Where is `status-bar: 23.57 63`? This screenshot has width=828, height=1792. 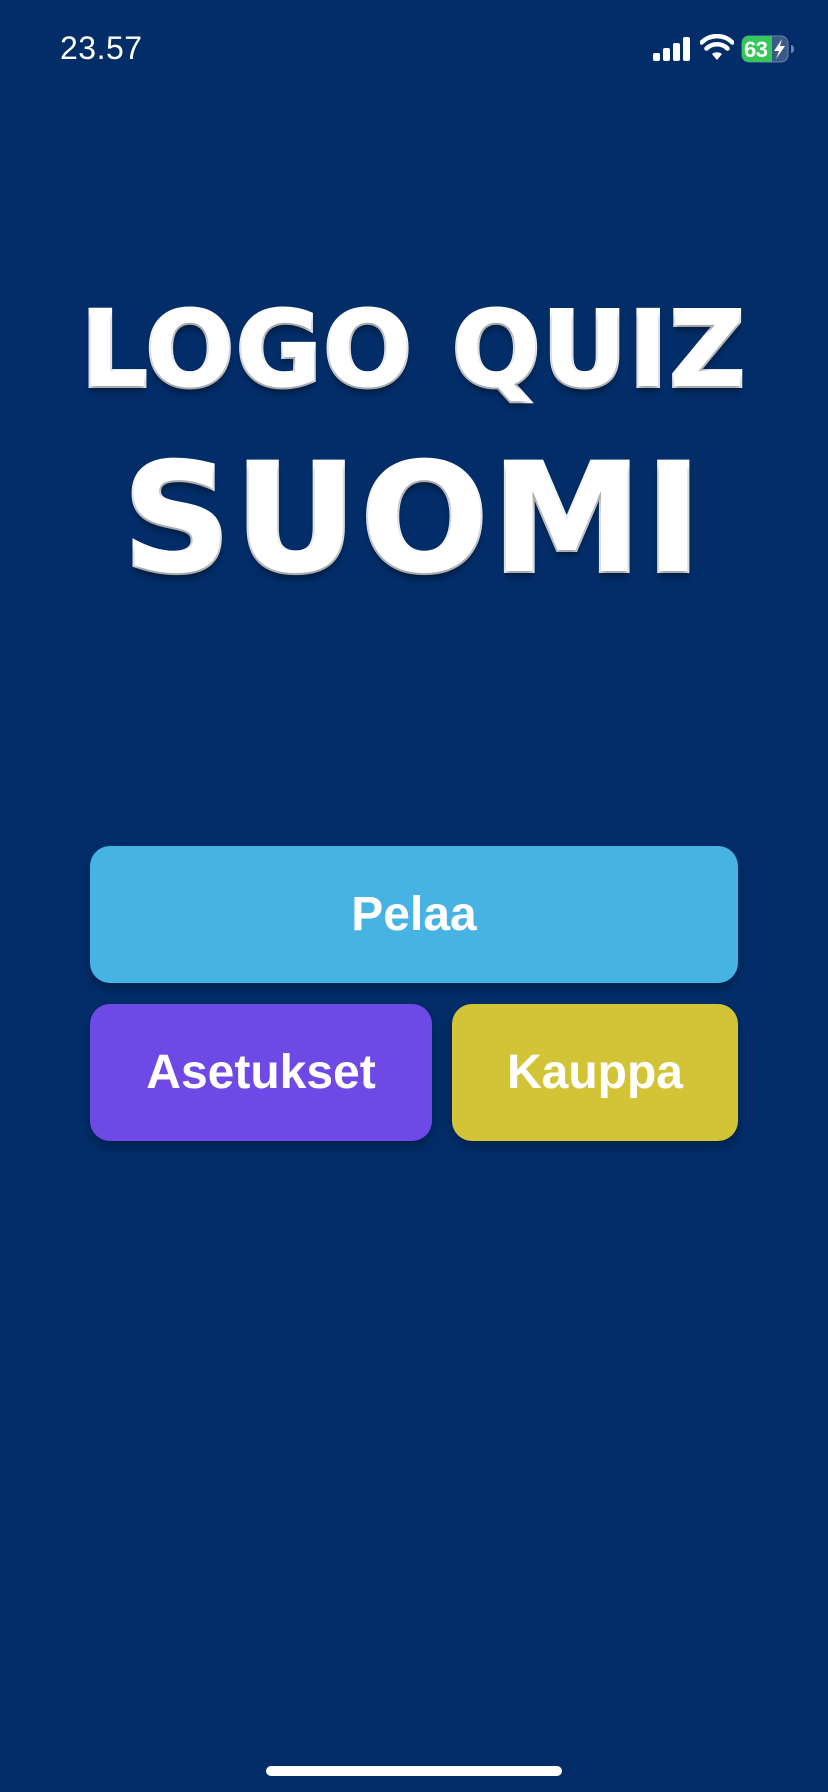
status-bar: 23.57 63 is located at coordinates (414, 50).